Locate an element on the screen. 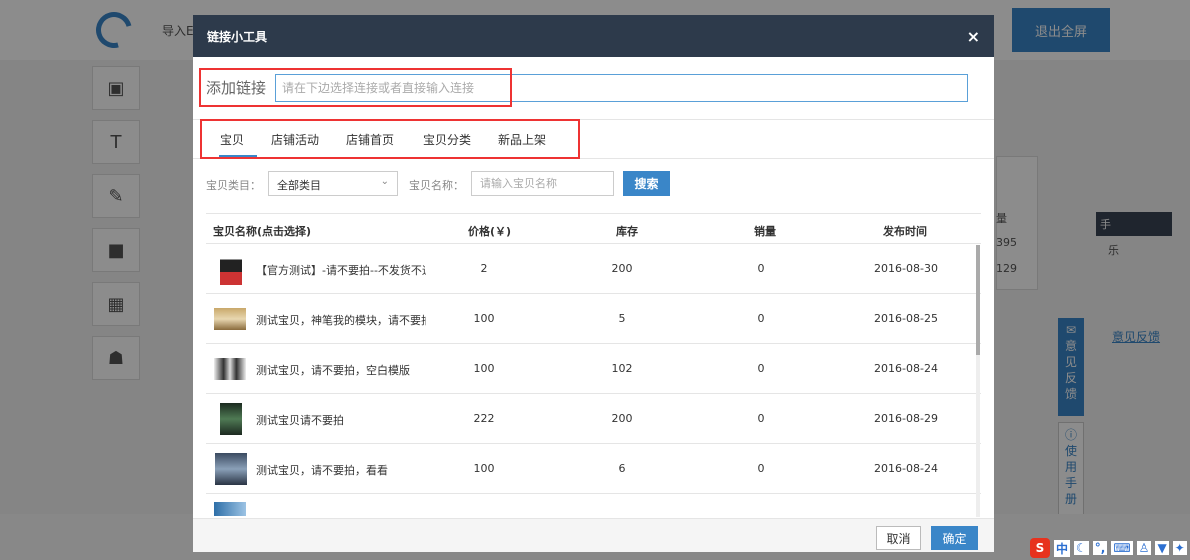 This screenshot has width=1190, height=560. ime-language: 中 is located at coordinates (1062, 548).